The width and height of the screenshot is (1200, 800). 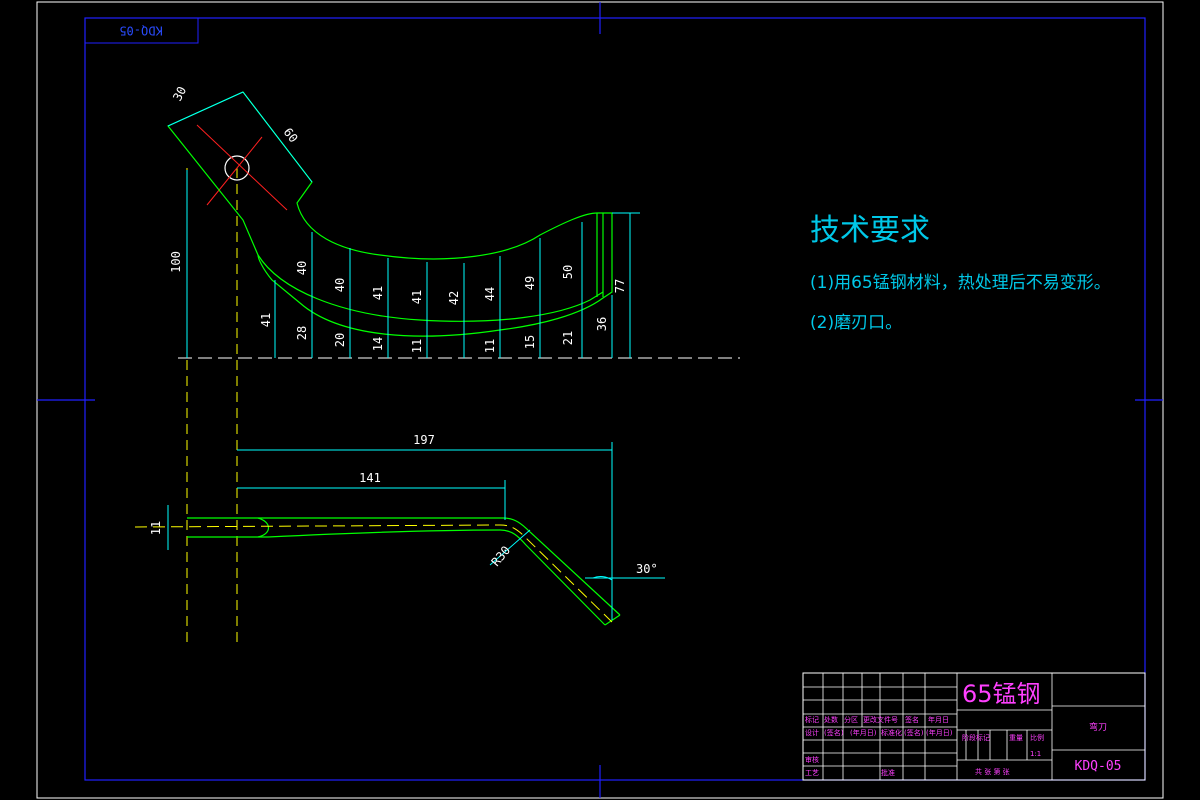 What do you see at coordinates (834, 732) in the screenshot?
I see `tb-design-sign: (签名)` at bounding box center [834, 732].